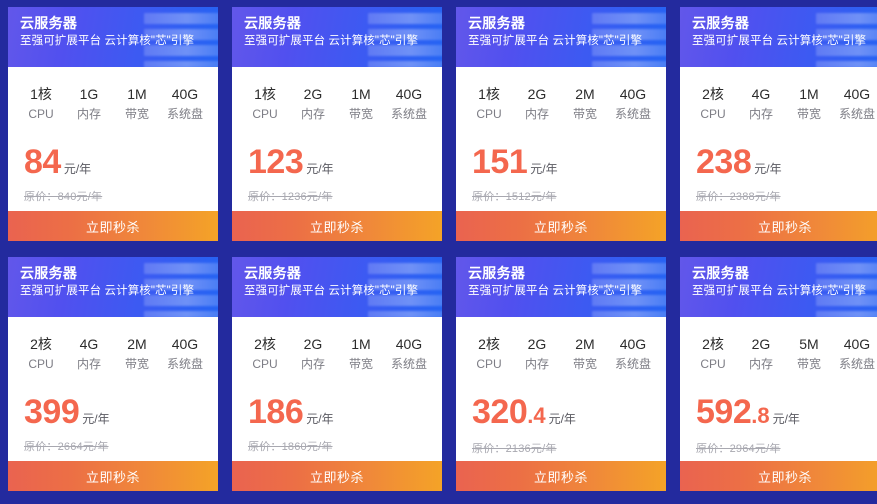 This screenshot has width=877, height=504. Describe the element at coordinates (561, 104) in the screenshot. I see `spec-list: 1核 CPU 2G 内存 2M 带宽 40G 系统盘` at that location.